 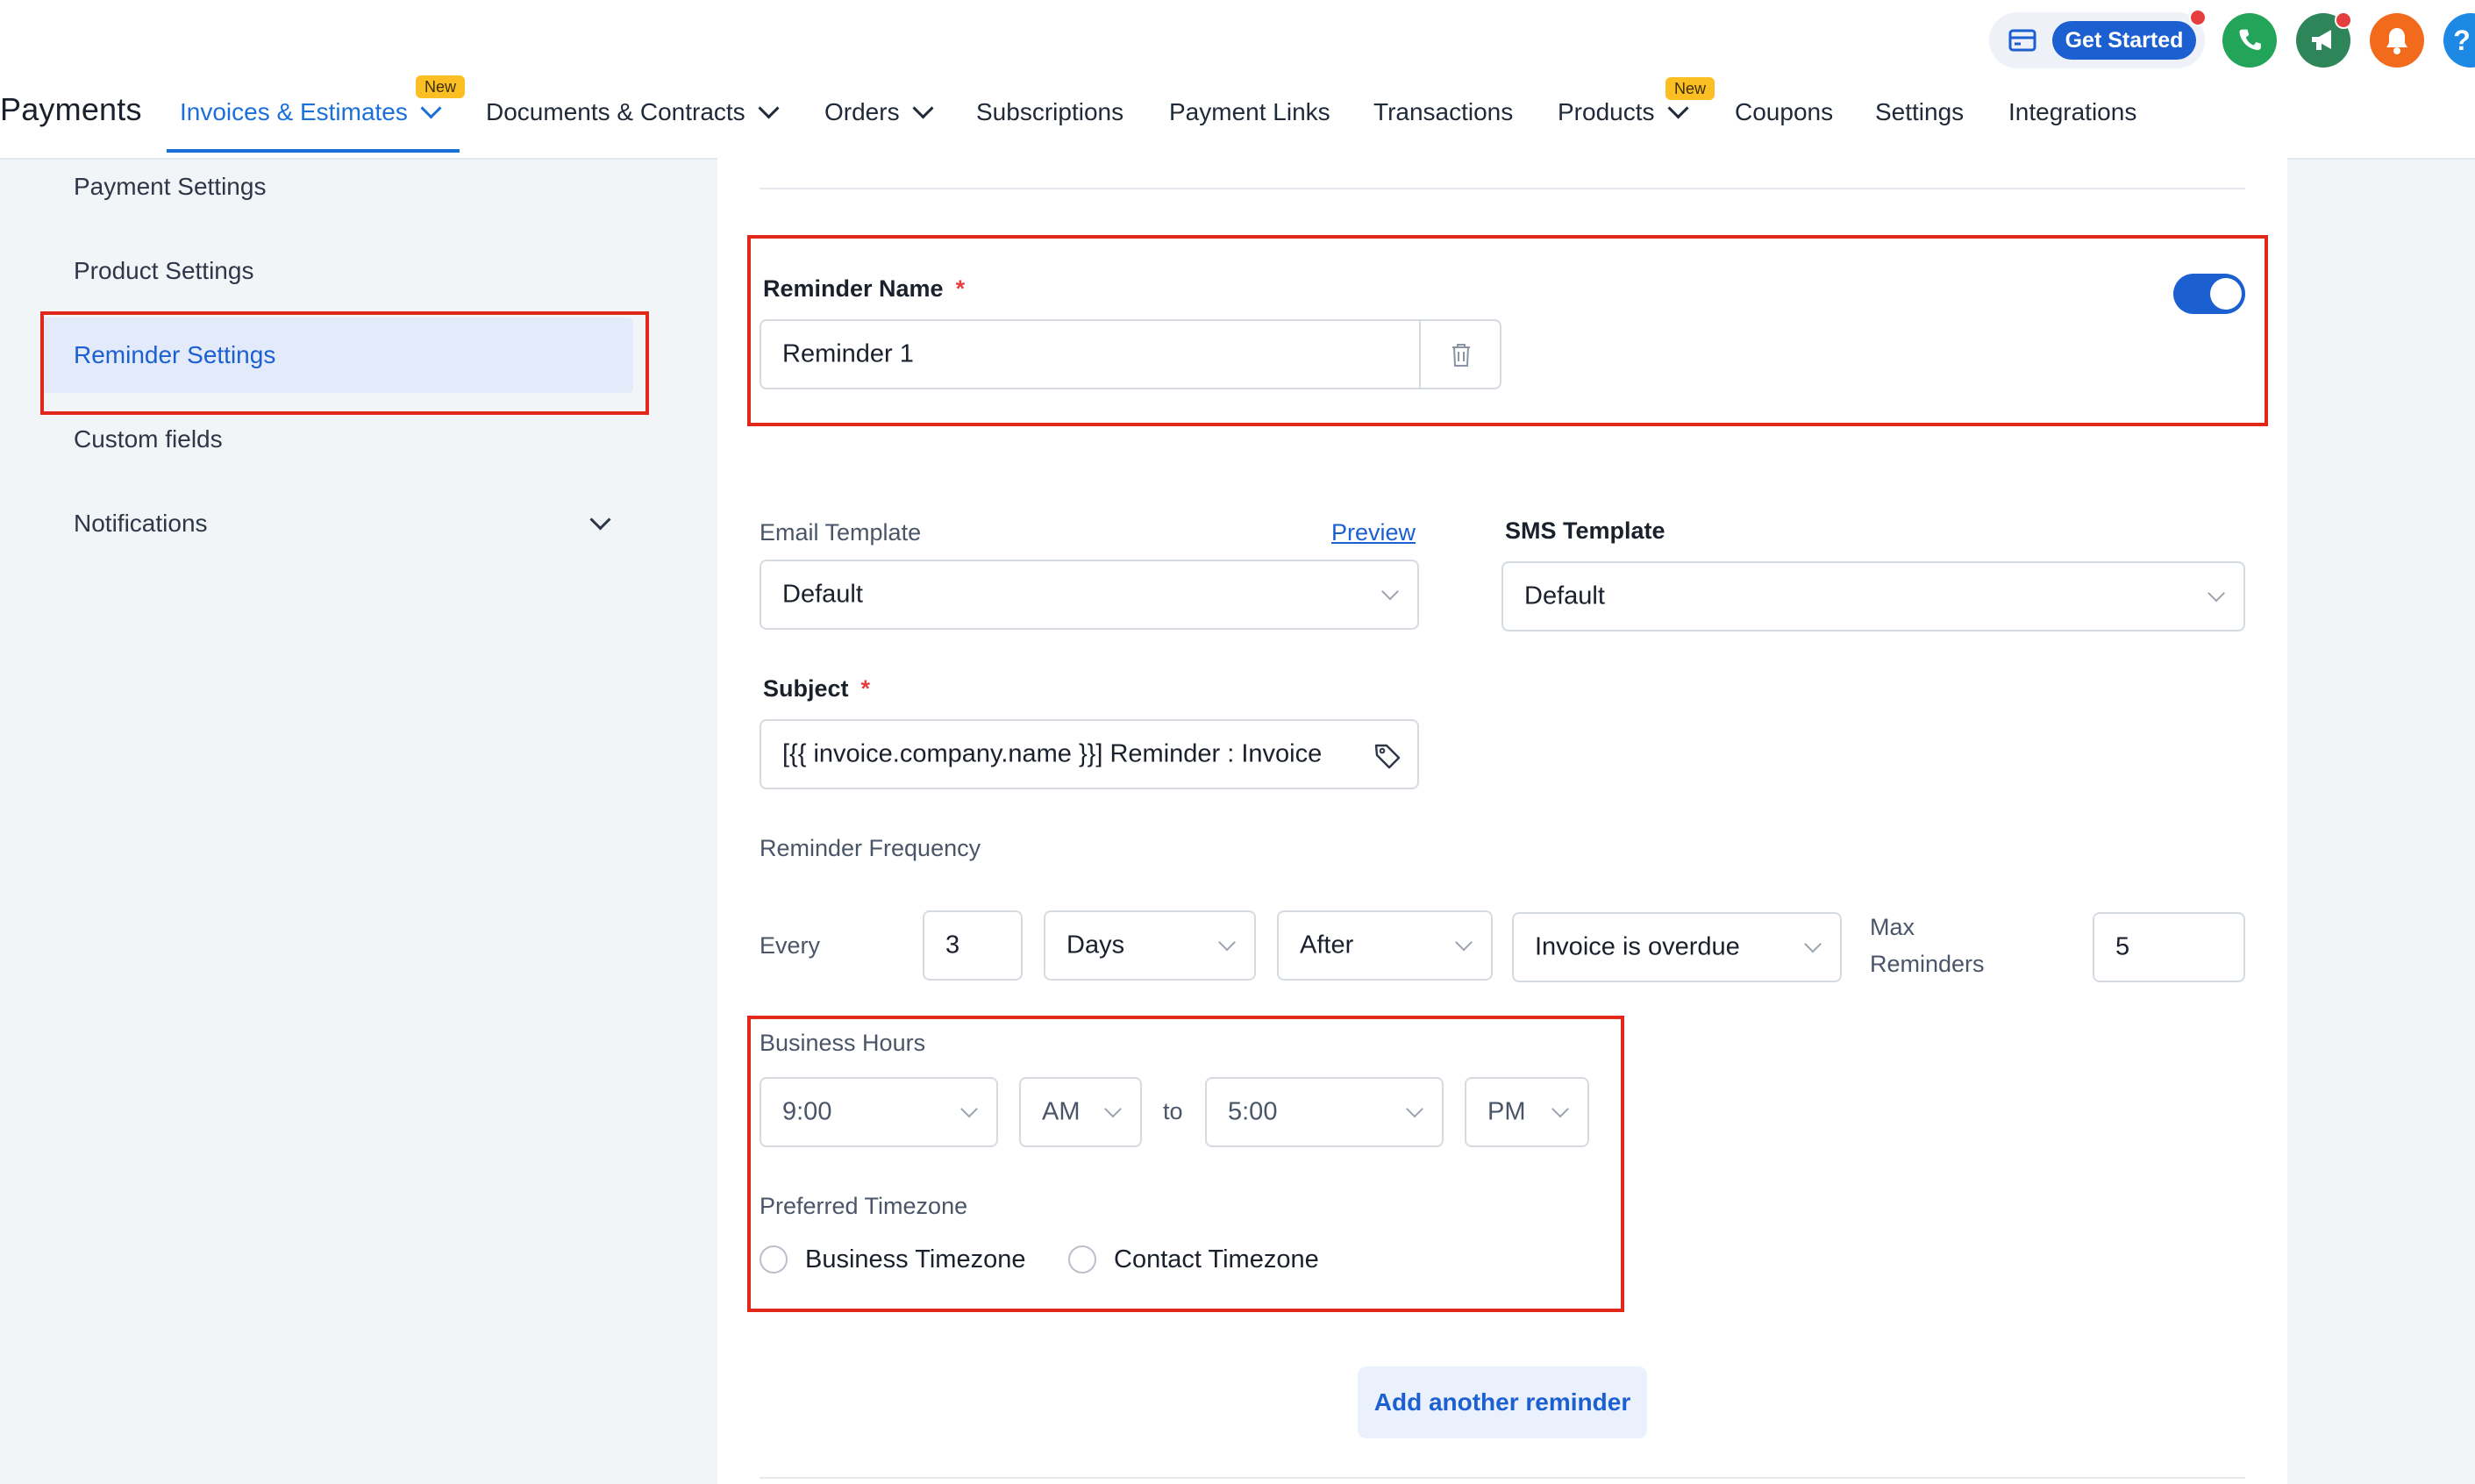 What do you see at coordinates (1185, 1164) in the screenshot?
I see `highlight-box-business-hours` at bounding box center [1185, 1164].